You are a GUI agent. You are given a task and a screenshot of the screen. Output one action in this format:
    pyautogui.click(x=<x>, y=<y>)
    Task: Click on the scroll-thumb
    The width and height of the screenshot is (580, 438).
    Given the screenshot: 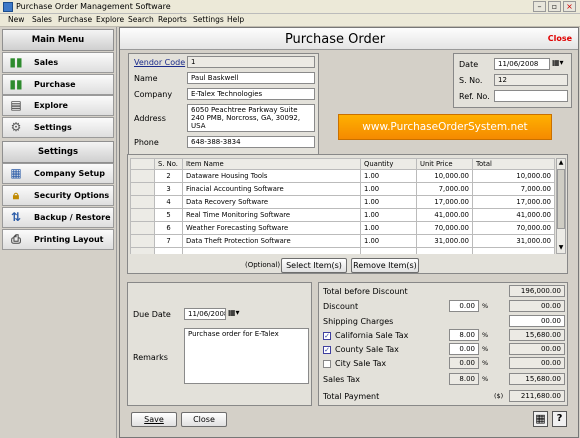 What is the action you would take?
    pyautogui.click(x=561, y=199)
    